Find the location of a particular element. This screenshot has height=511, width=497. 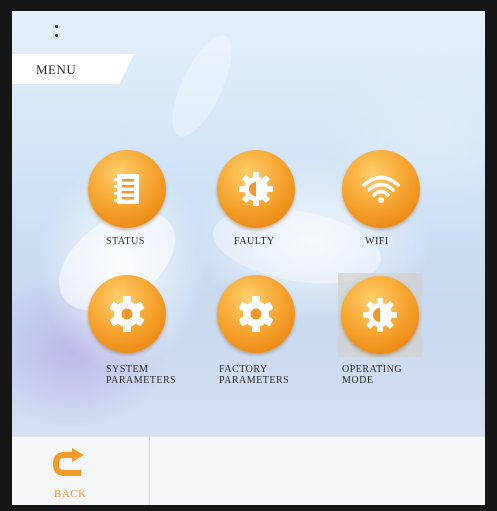

system-parameters-button is located at coordinates (127, 314).